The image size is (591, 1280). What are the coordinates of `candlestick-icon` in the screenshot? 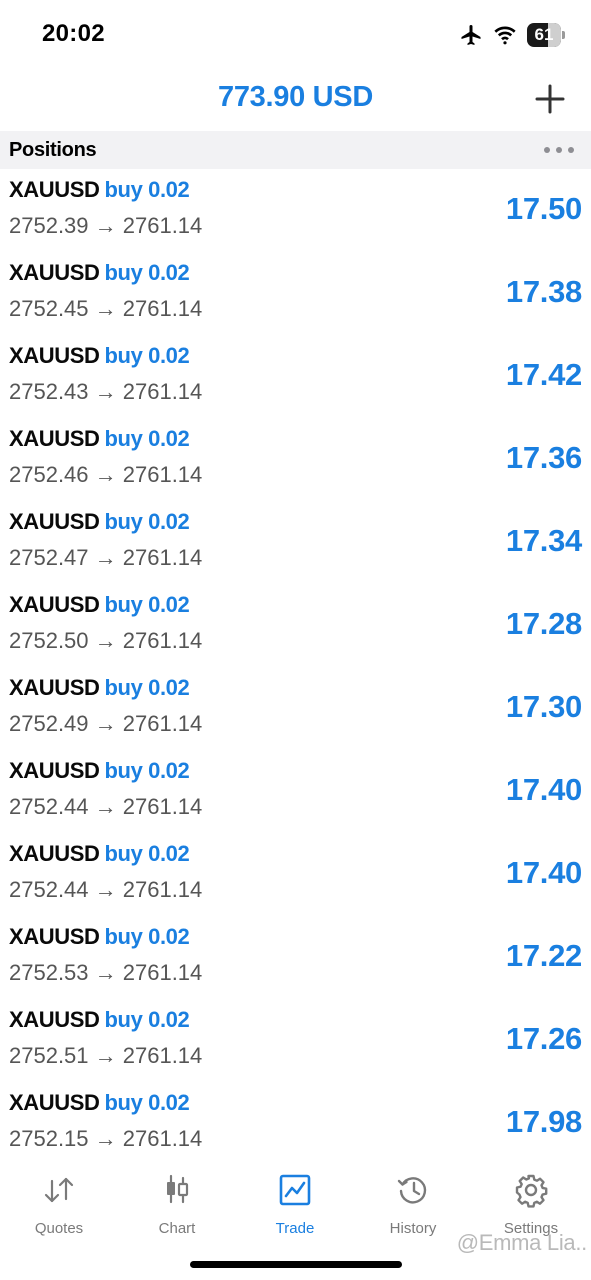 It's located at (178, 1189).